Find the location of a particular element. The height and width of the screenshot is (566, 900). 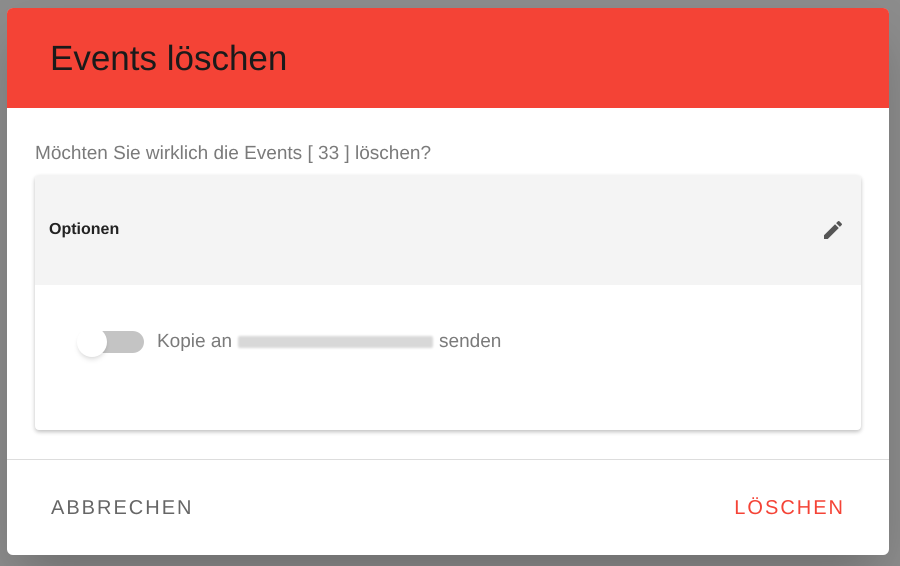

toggle-switch is located at coordinates (111, 342).